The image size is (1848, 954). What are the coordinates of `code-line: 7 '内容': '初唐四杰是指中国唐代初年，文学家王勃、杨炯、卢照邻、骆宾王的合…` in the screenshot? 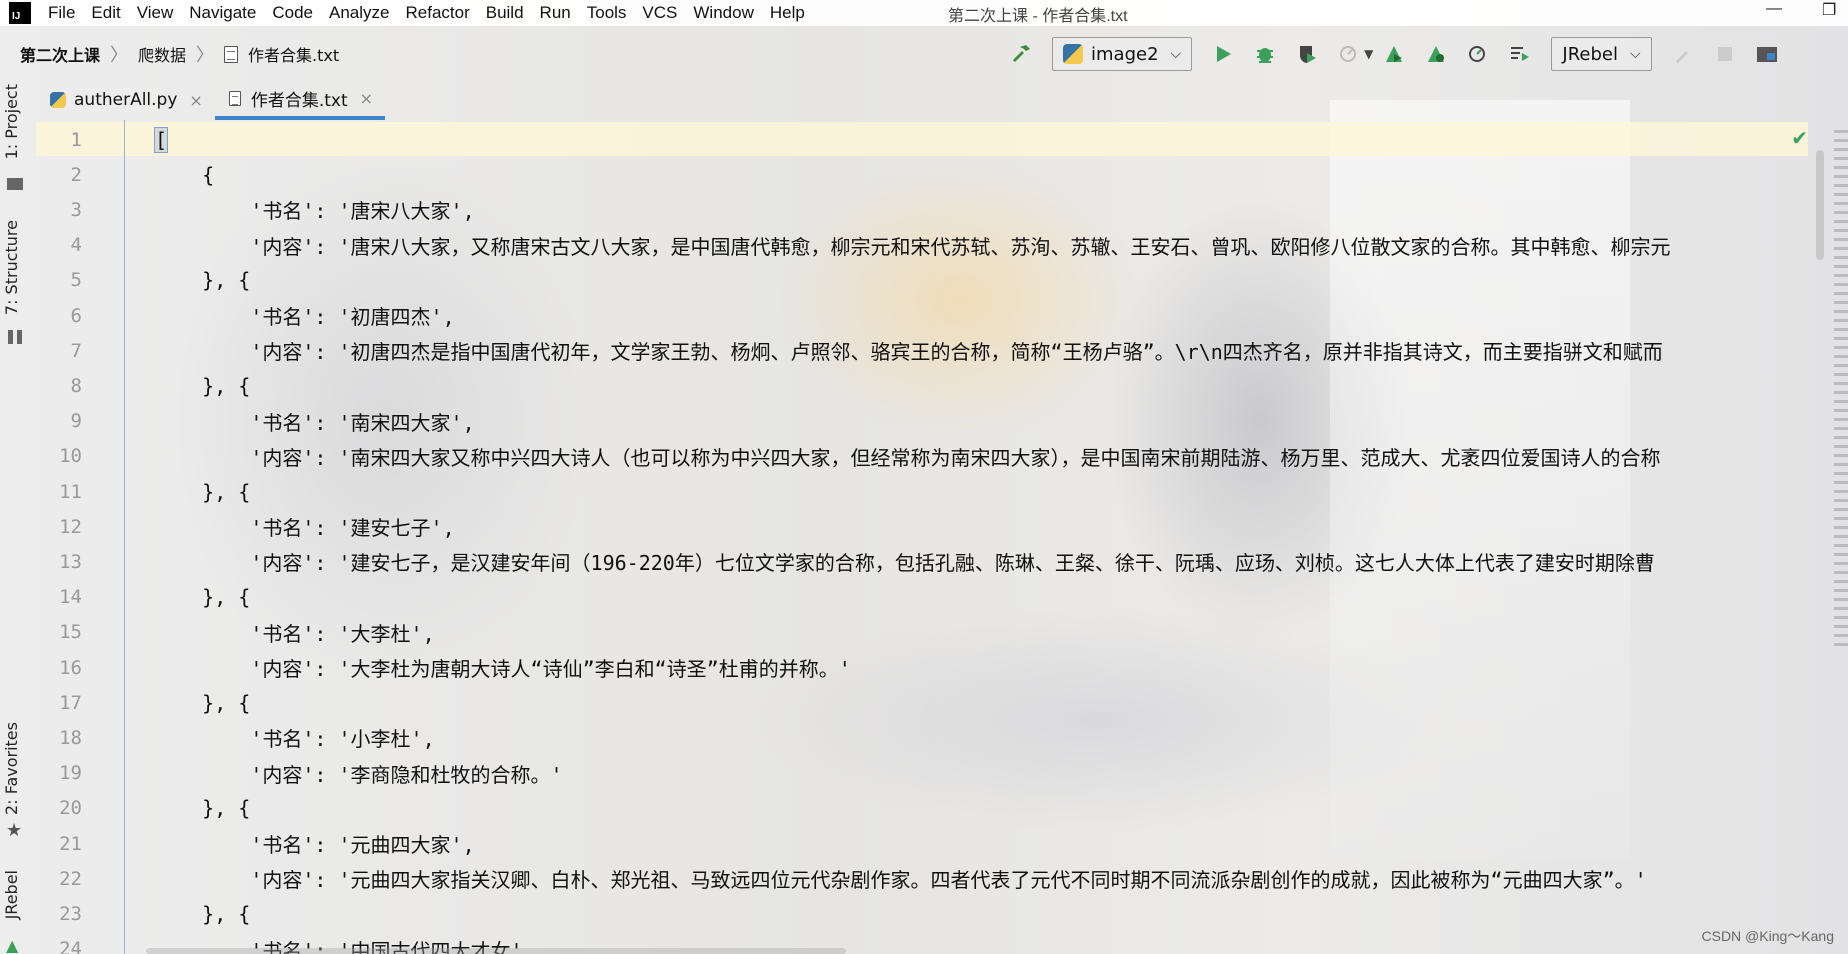 It's located at (922, 350).